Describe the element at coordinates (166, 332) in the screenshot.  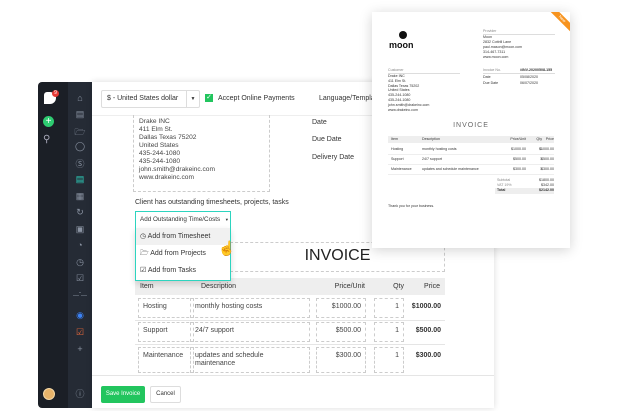
I see `item-input: Support` at that location.